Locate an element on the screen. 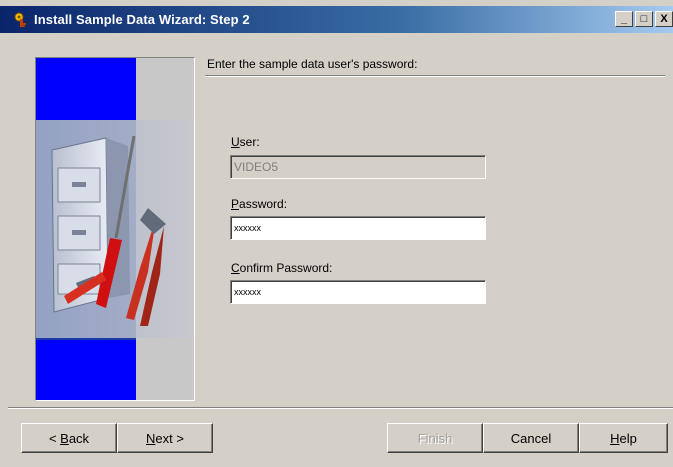  confirm-password-field: xxxxxx is located at coordinates (358, 292).